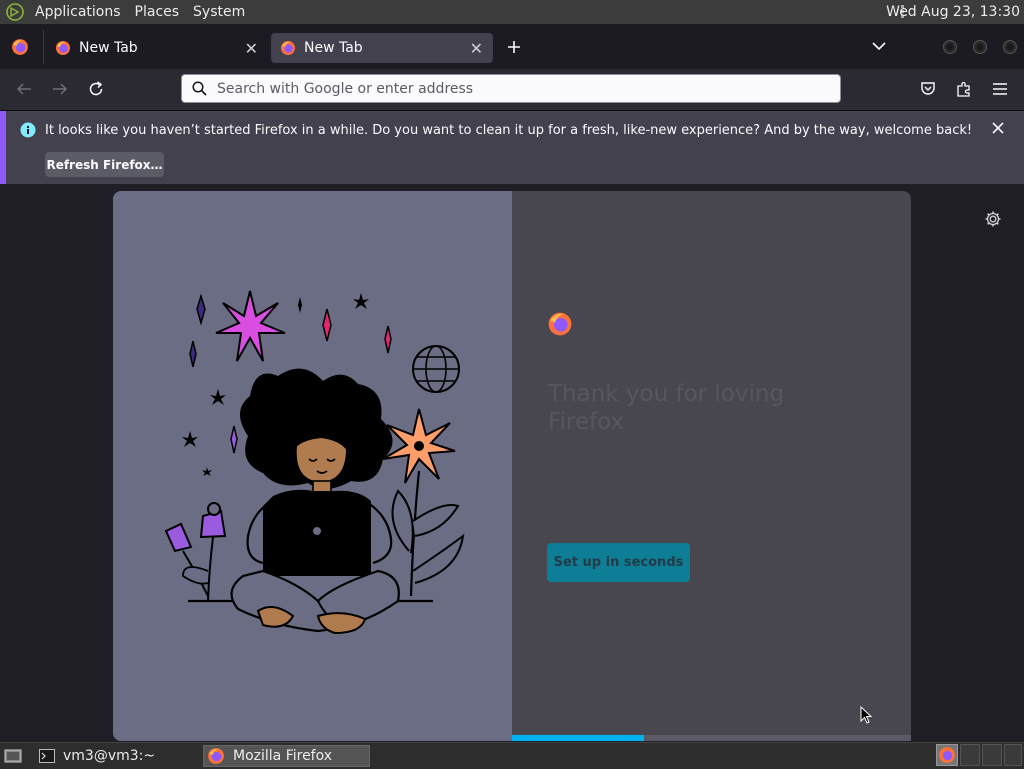  What do you see at coordinates (157, 12) in the screenshot?
I see `menu-places: Places` at bounding box center [157, 12].